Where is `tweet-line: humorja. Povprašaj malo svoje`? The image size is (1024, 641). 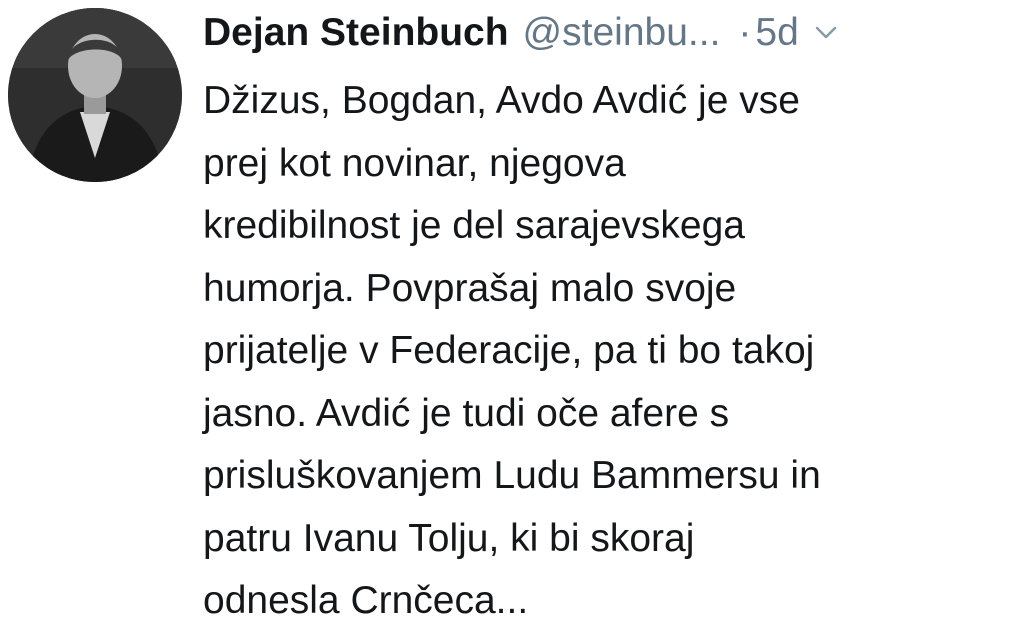
tweet-line: humorja. Povprašaj malo svoje is located at coordinates (470, 288).